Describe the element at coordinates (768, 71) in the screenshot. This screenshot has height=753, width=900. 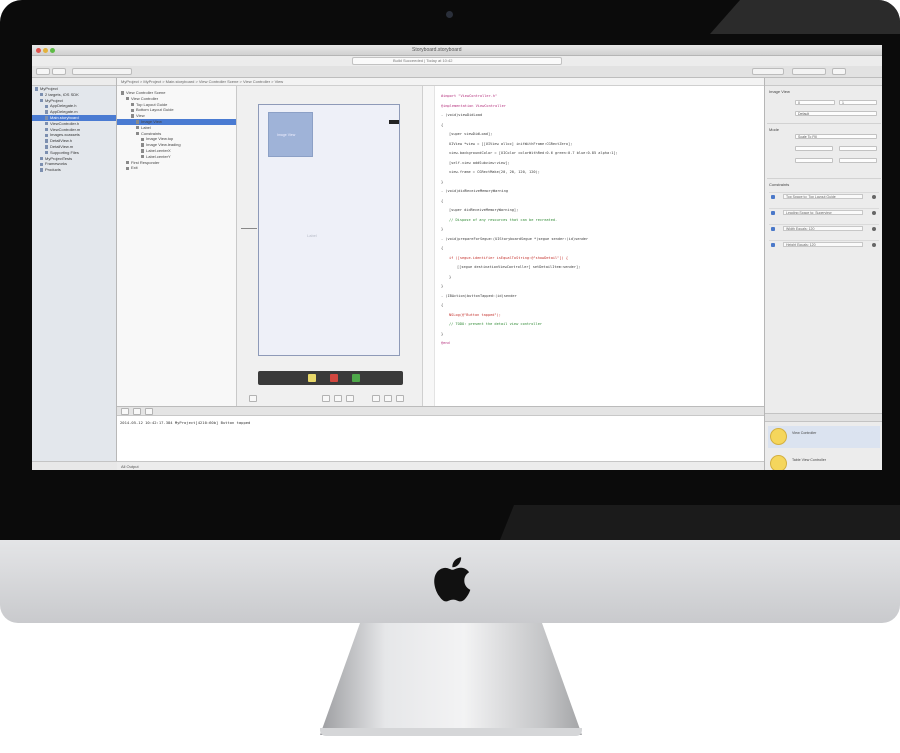
I see `editor-mode-segment` at that location.